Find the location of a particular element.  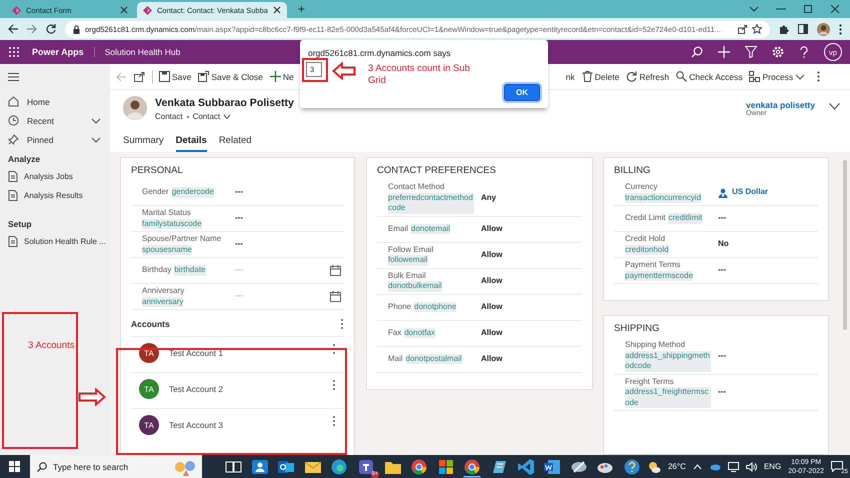

form-selector: Contact is located at coordinates (212, 116).